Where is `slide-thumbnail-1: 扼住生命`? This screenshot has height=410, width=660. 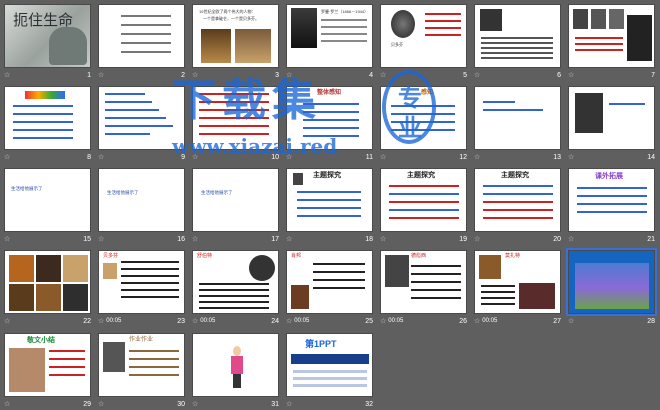
slide-thumbnail-1: 扼住生命 is located at coordinates (47, 36).